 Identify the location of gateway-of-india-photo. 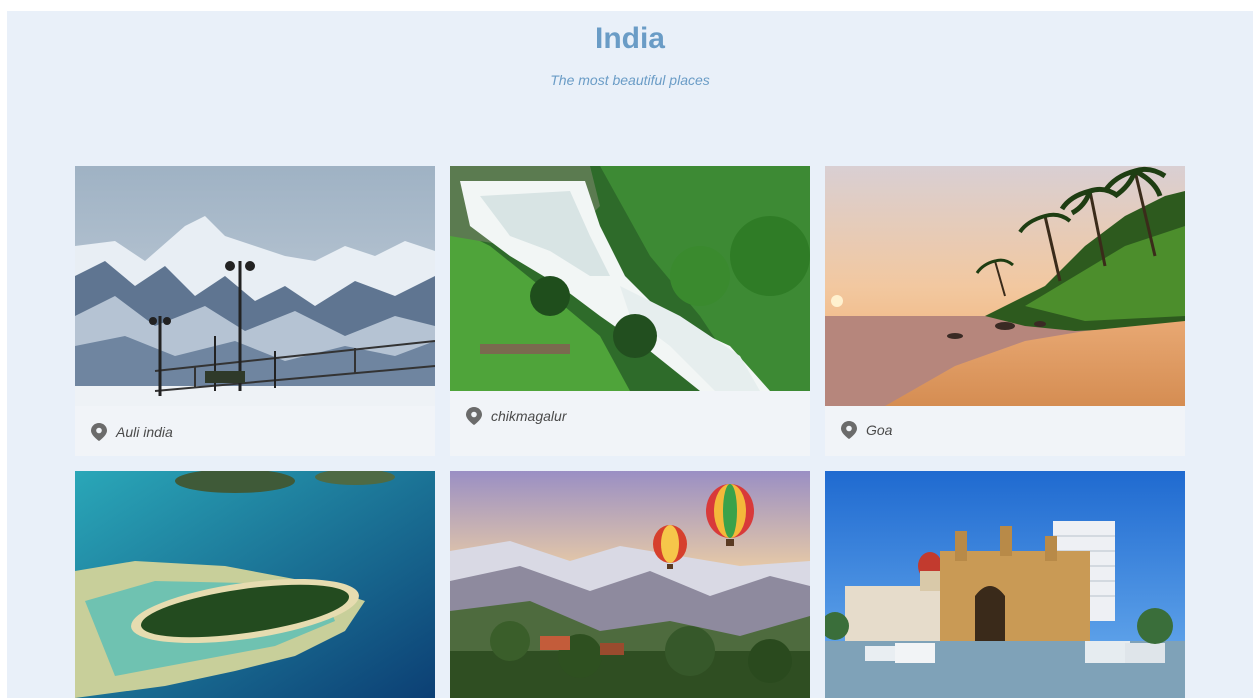
(1005, 584).